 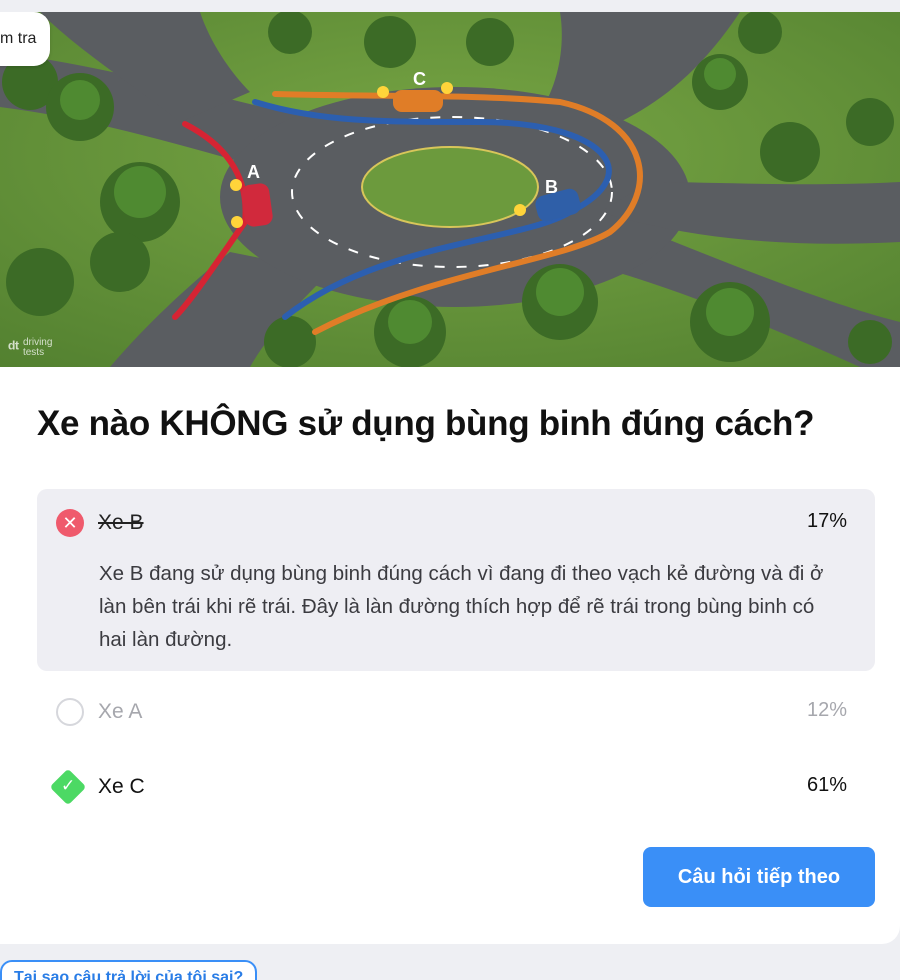 I want to click on checkmark-glyph-icon: ✓, so click(x=68, y=785).